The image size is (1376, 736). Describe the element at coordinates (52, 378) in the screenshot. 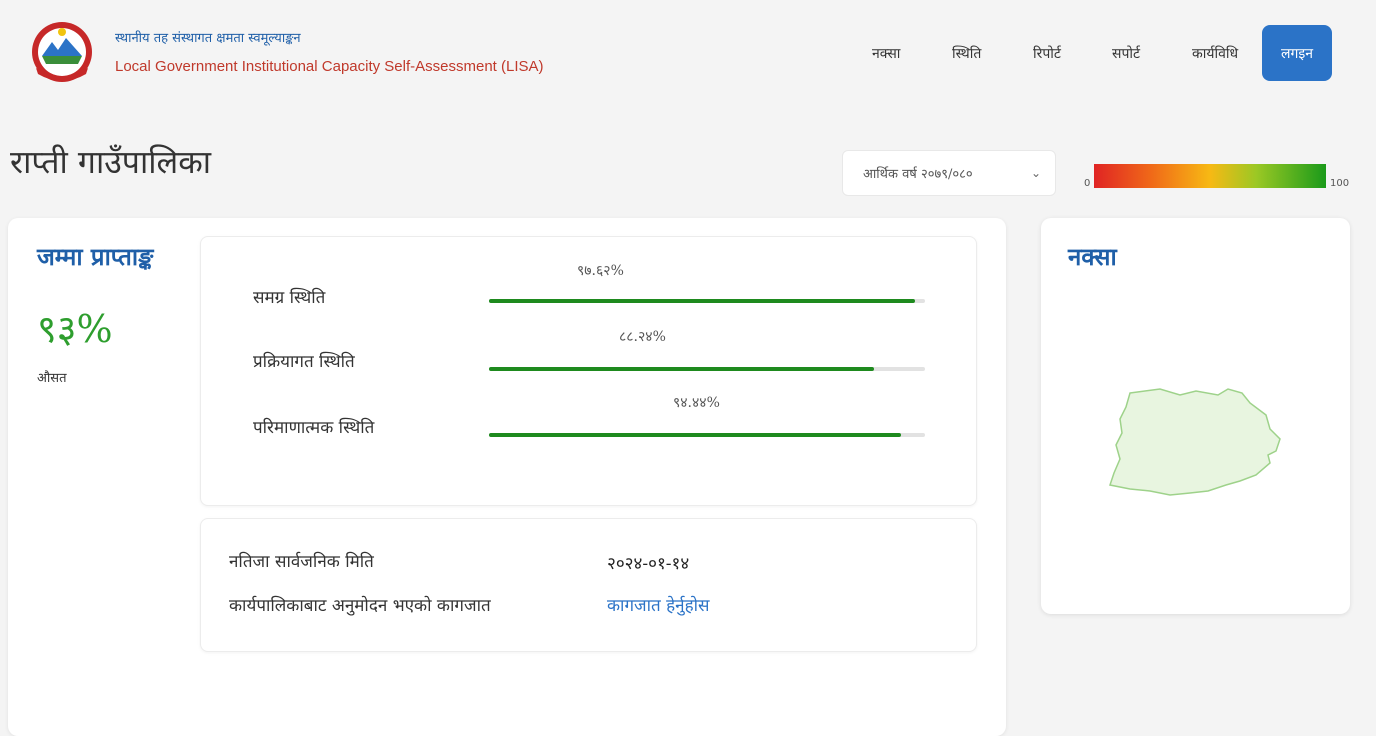

I see `total-score-label: औसत` at that location.